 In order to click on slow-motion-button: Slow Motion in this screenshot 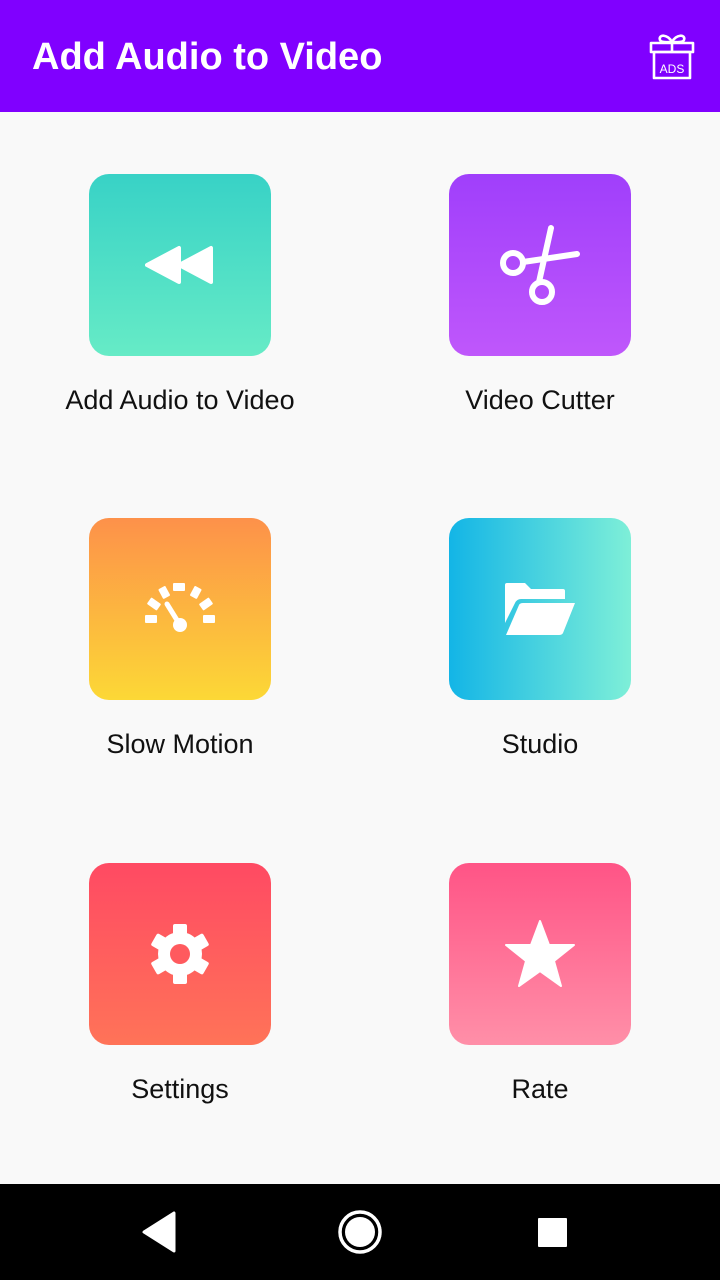, I will do `click(180, 663)`.